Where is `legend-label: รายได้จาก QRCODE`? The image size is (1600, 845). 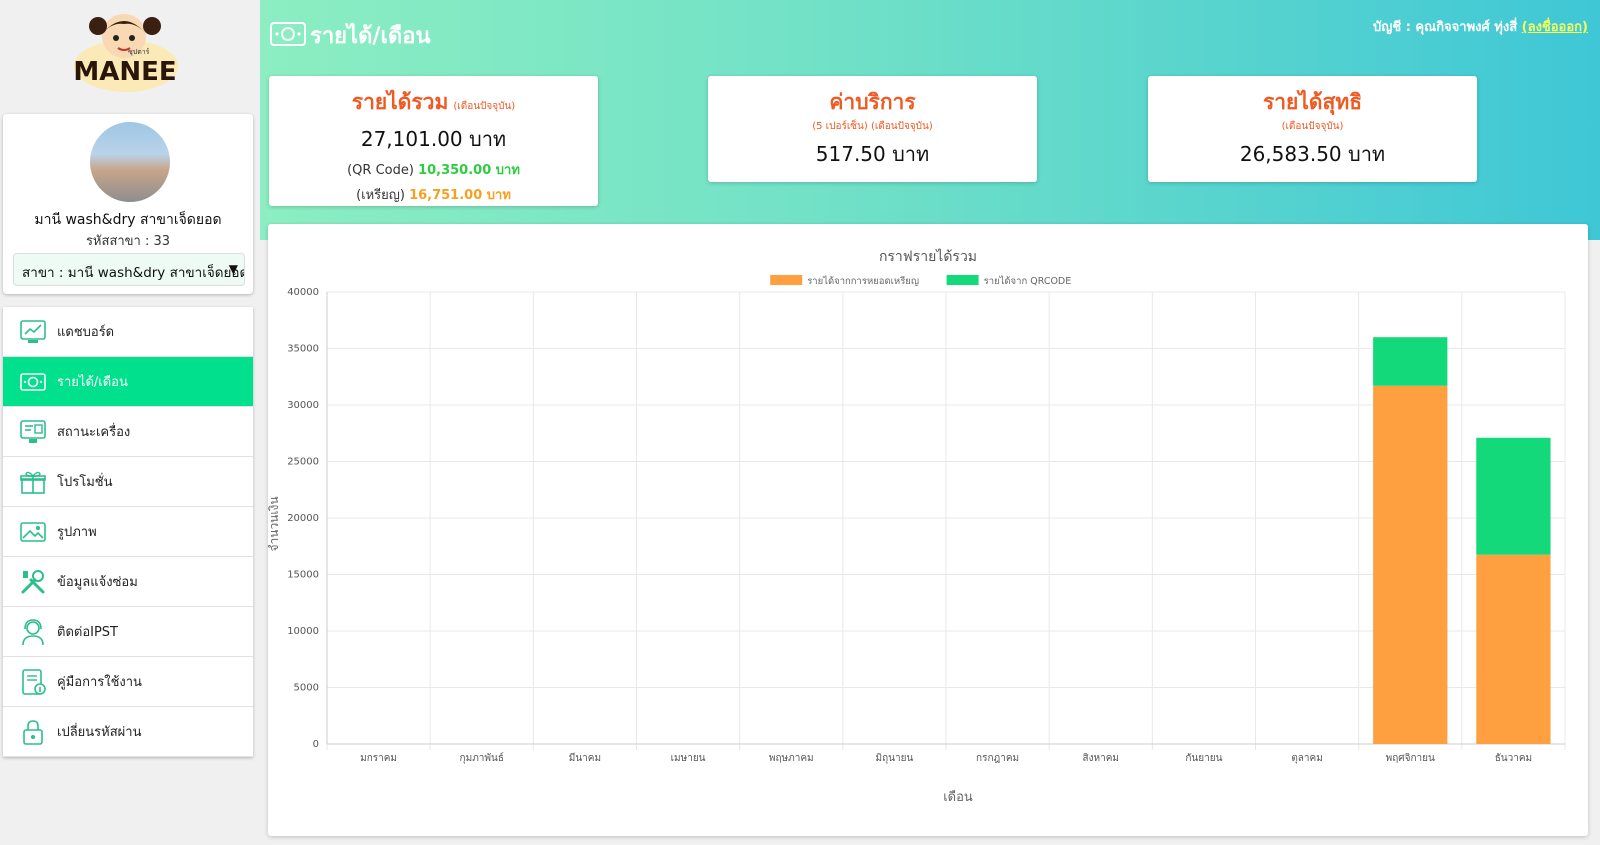 legend-label: รายได้จาก QRCODE is located at coordinates (1028, 281).